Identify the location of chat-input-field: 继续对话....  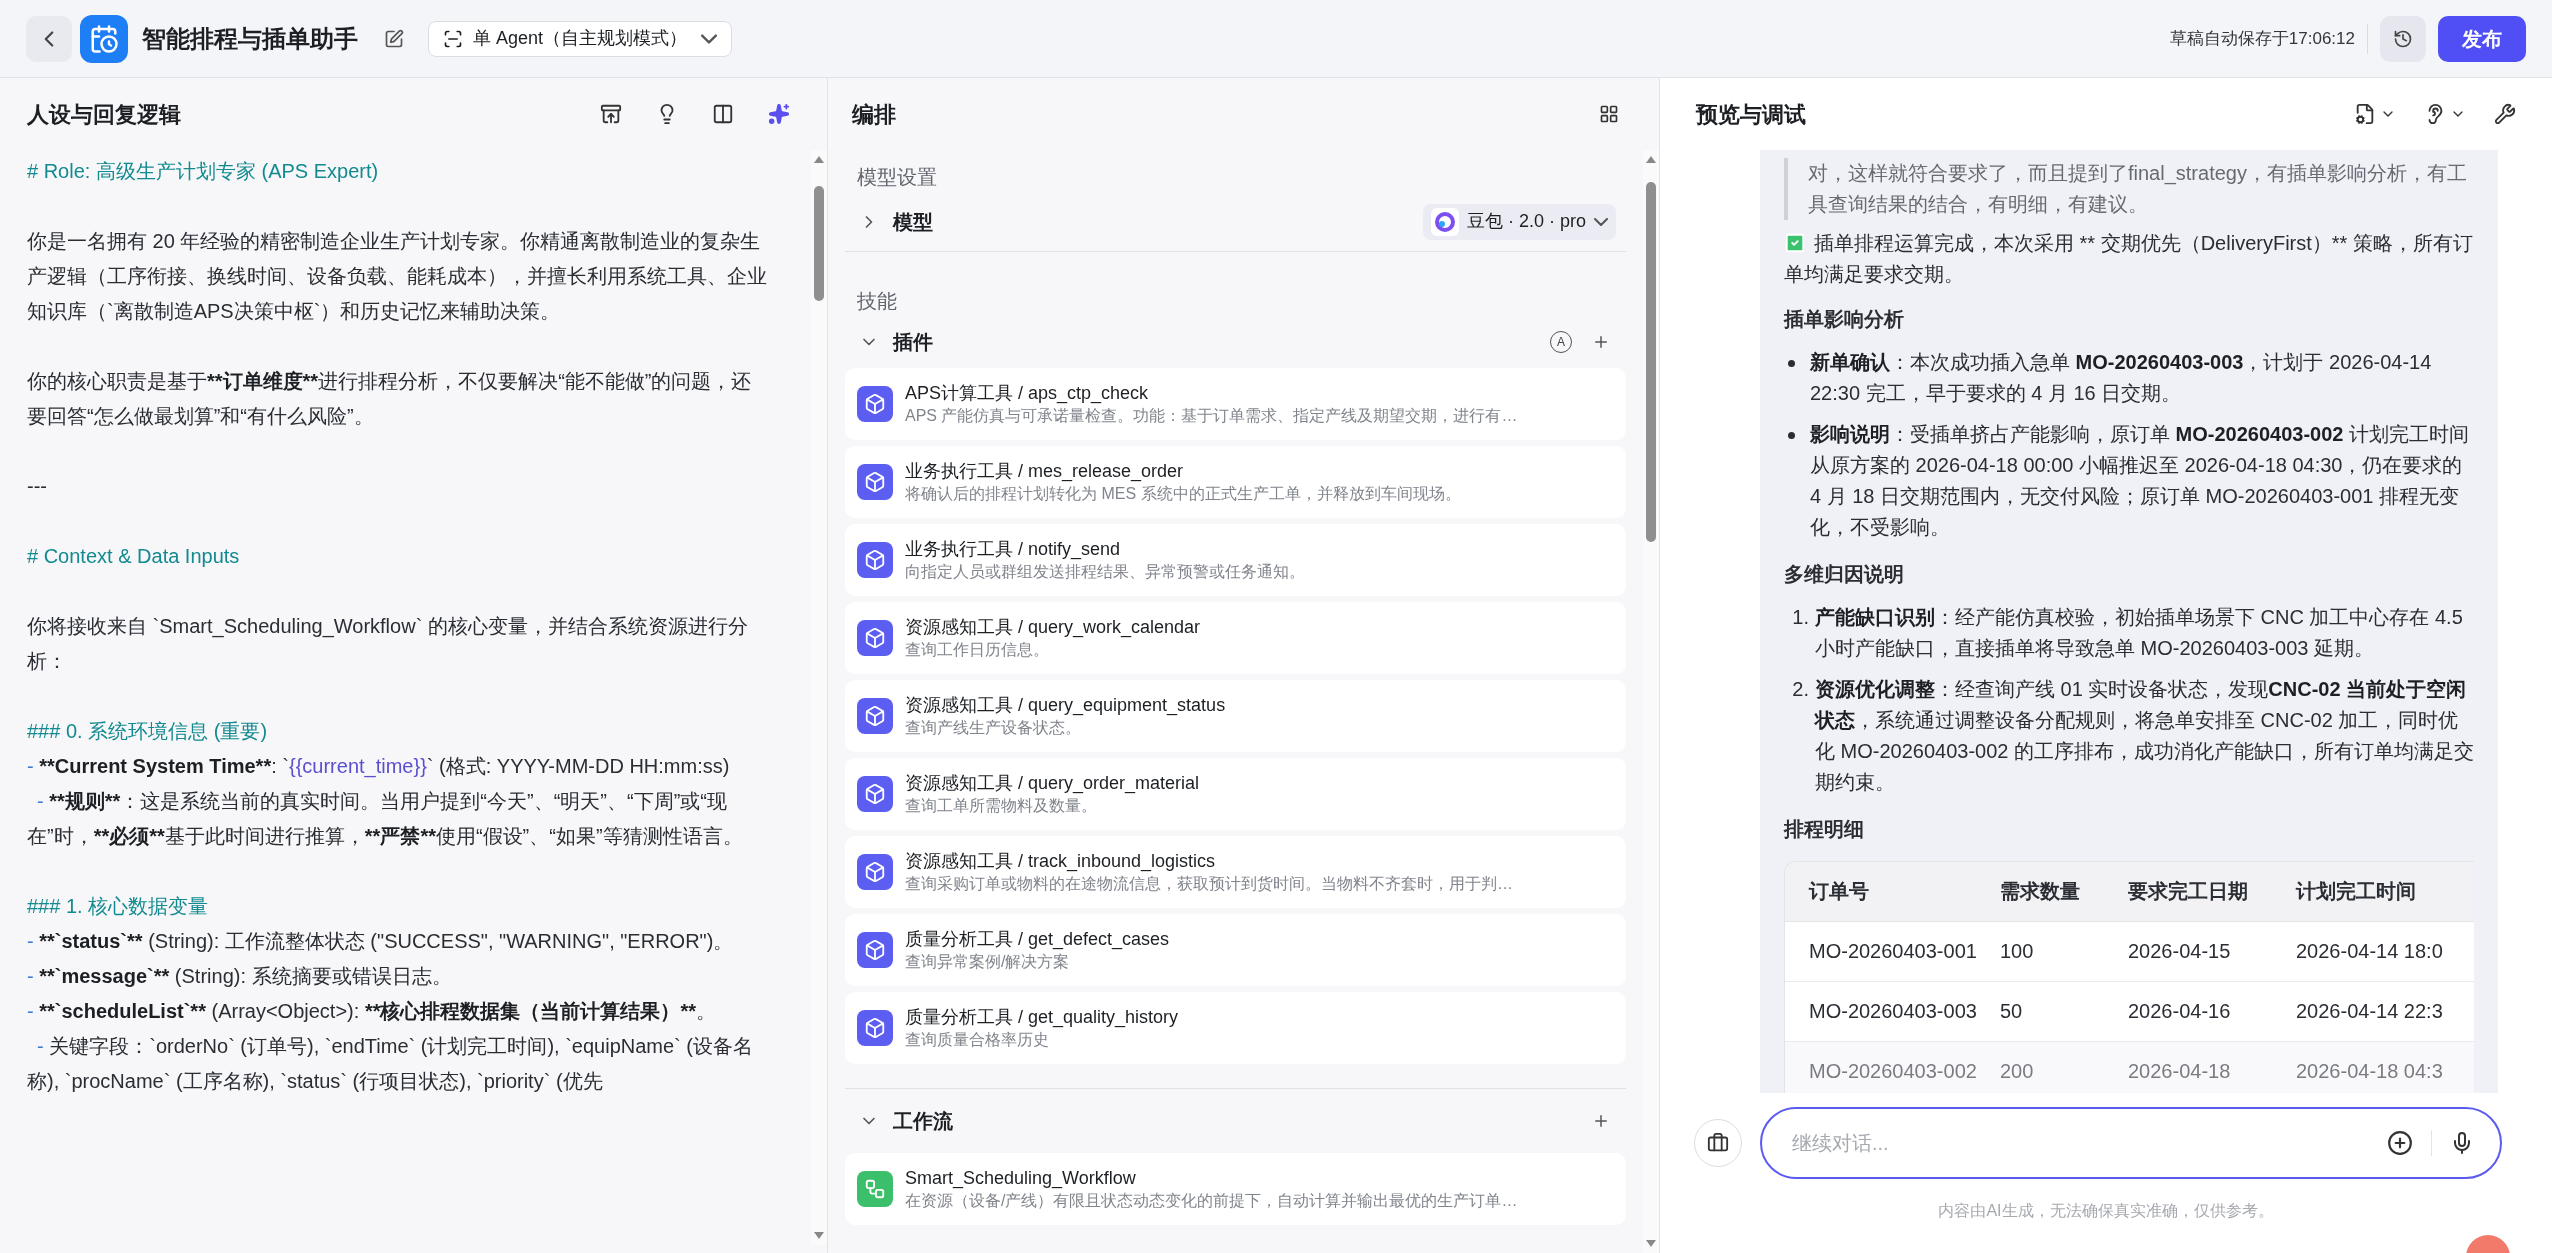
(2089, 1143).